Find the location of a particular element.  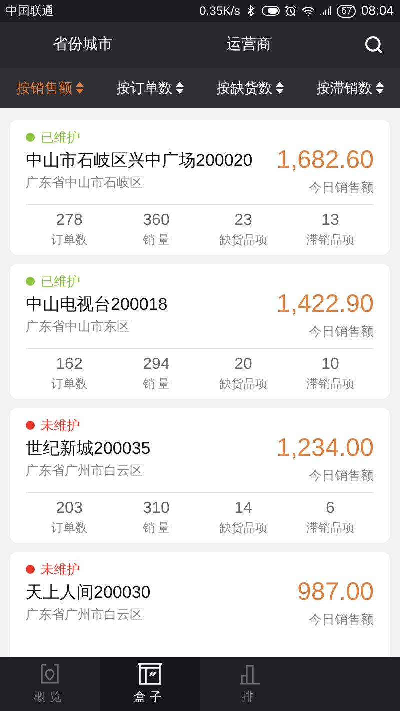

toggle-icon is located at coordinates (271, 11).